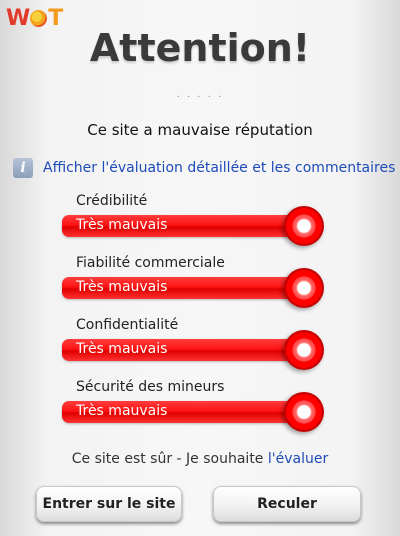 This screenshot has height=536, width=400. Describe the element at coordinates (200, 48) in the screenshot. I see `page-title: Attention!` at that location.